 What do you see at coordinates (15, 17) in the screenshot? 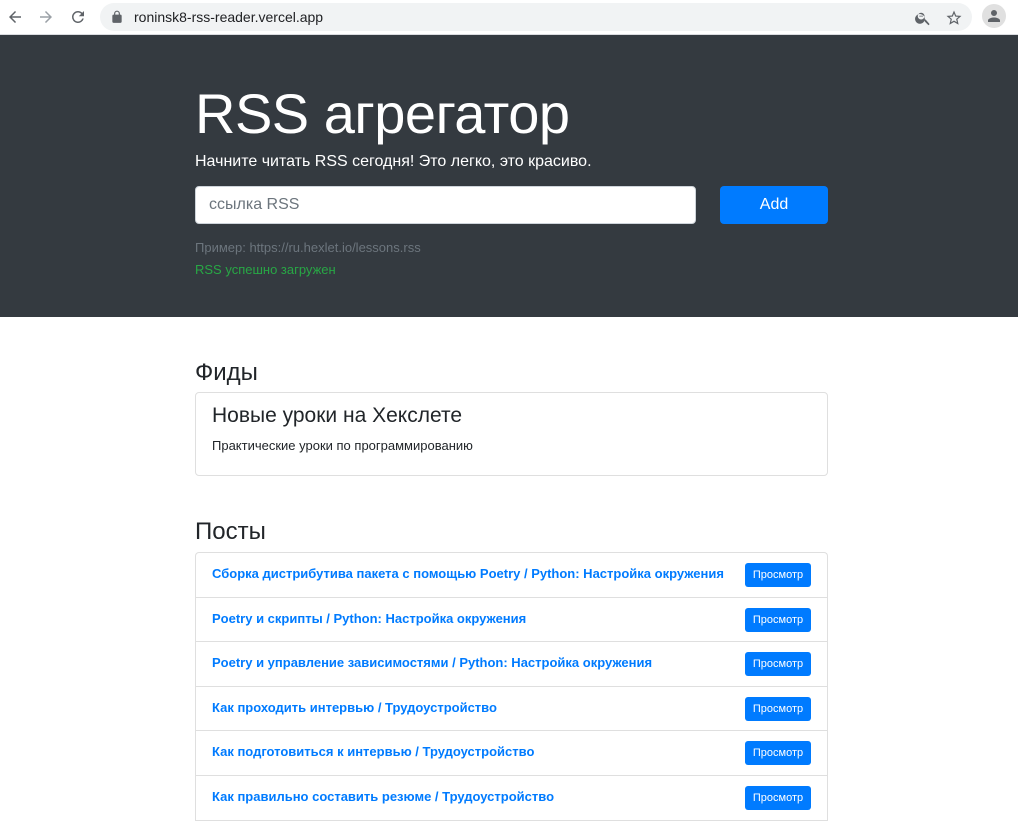
I see `back-icon` at bounding box center [15, 17].